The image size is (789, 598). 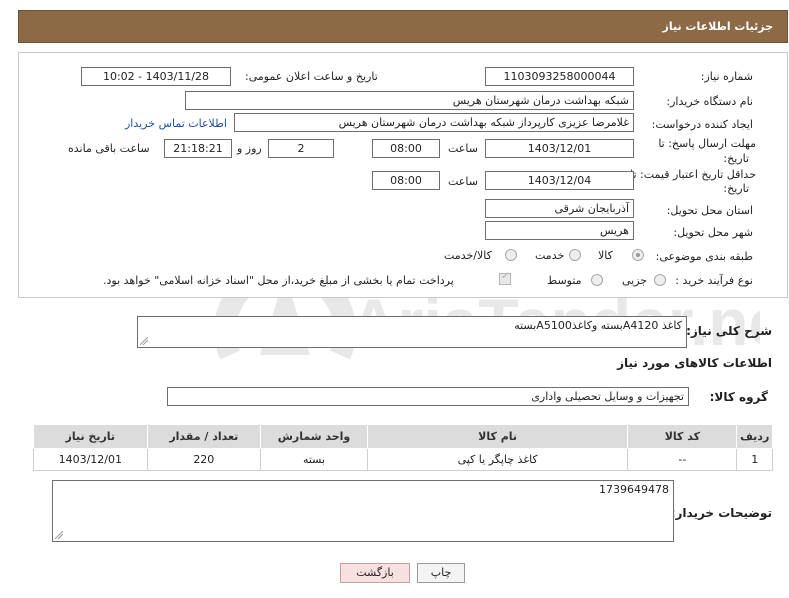 I want to click on table-cell-unit: بسته, so click(x=314, y=459).